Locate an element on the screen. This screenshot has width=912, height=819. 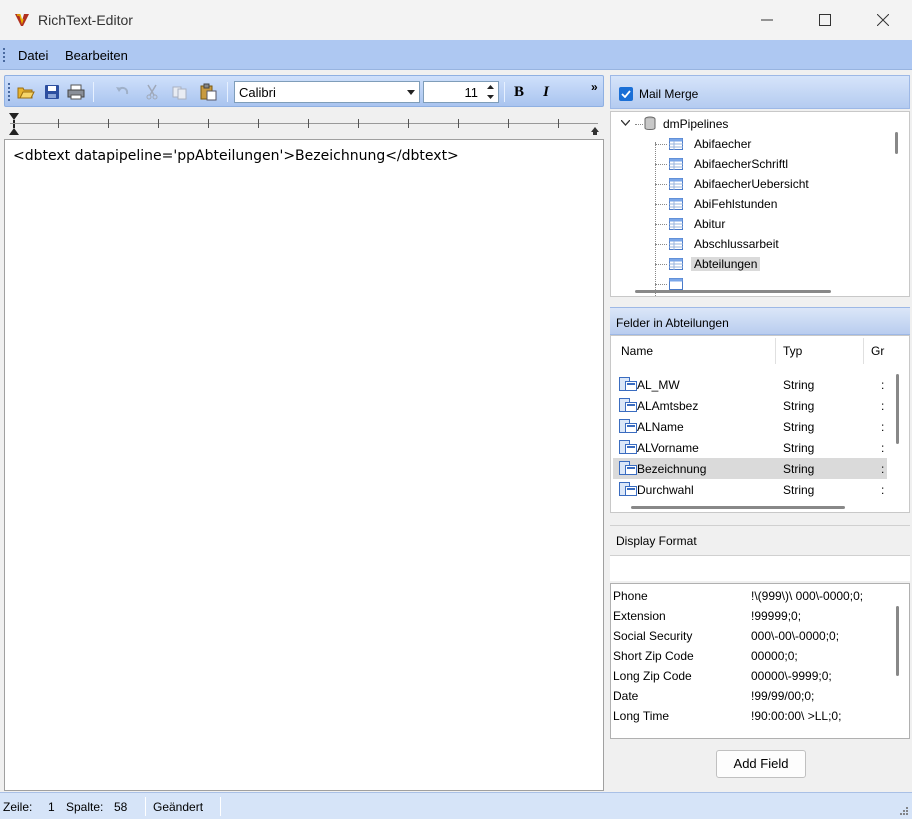
font-size-stepper: 11 is located at coordinates (461, 92).